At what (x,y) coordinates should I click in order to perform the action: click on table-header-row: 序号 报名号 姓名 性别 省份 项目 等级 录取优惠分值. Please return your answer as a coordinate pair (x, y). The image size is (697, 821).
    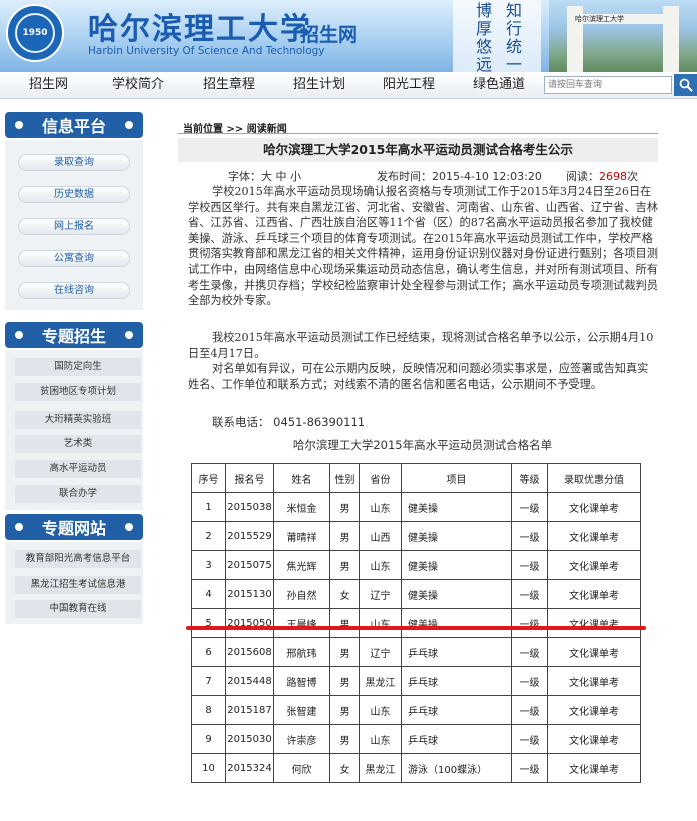
    Looking at the image, I should click on (416, 478).